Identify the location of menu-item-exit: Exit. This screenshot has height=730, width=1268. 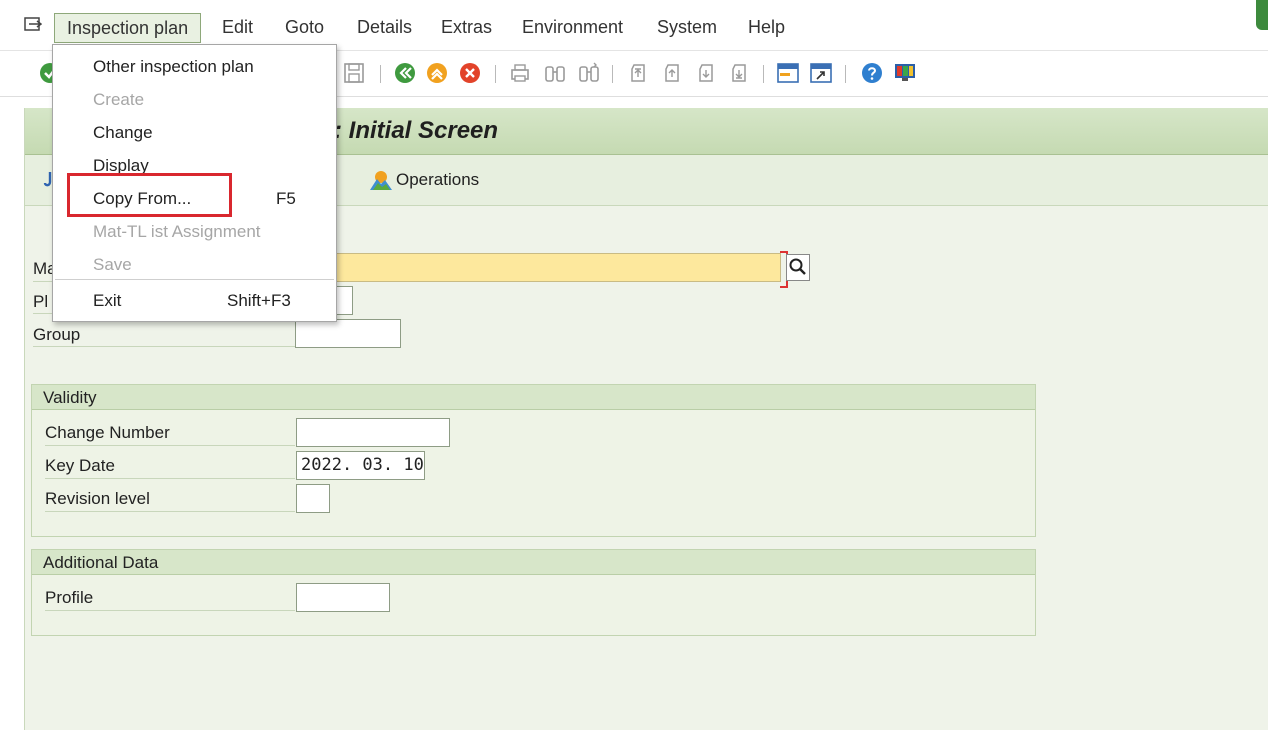
(107, 301).